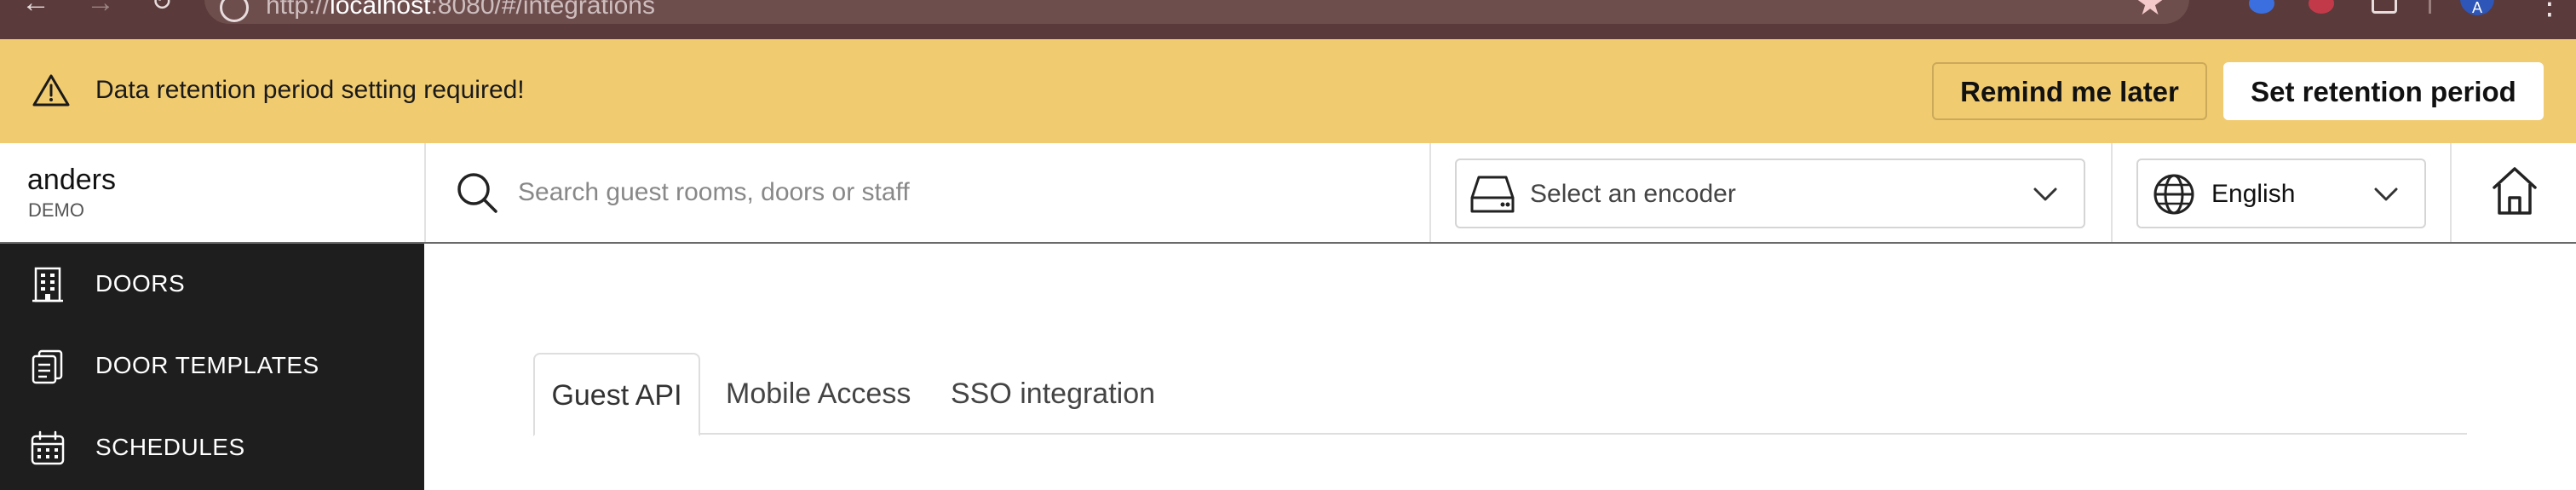  What do you see at coordinates (310, 90) in the screenshot?
I see `banner-message: Data retention period setting required!` at bounding box center [310, 90].